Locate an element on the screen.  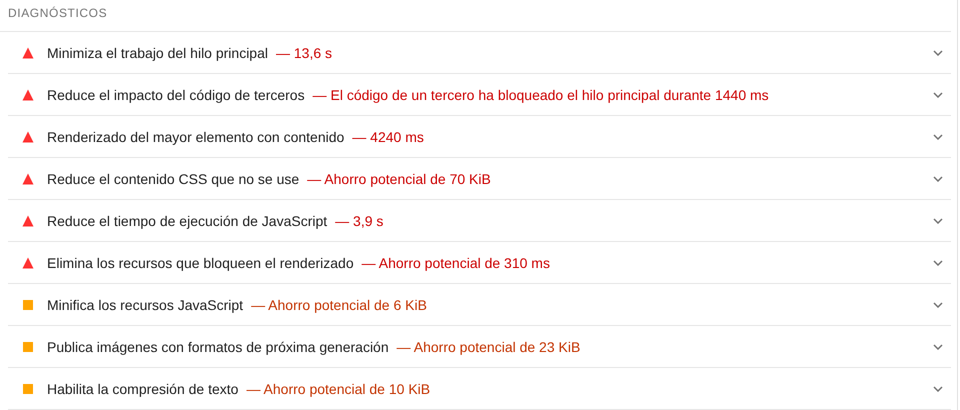
audit-row: Reduce el tiempo de ejecución de JavaScript — 3,9 s is located at coordinates (479, 221).